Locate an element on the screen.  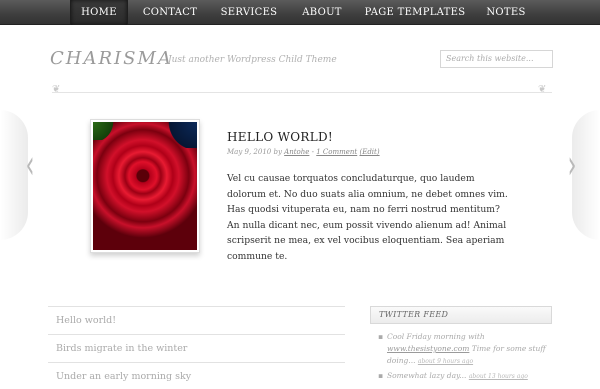
list-item: Under an early morning sky is located at coordinates (196, 375).